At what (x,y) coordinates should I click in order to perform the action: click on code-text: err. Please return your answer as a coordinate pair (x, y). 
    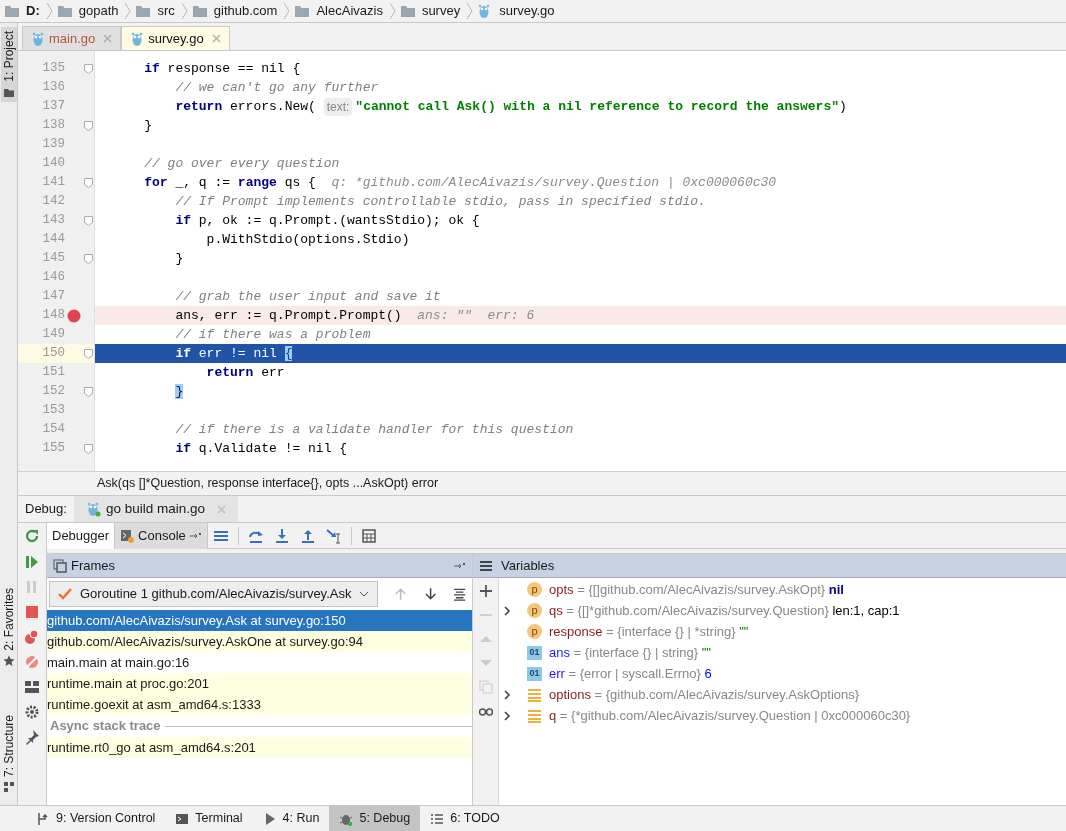
    Looking at the image, I should click on (272, 372).